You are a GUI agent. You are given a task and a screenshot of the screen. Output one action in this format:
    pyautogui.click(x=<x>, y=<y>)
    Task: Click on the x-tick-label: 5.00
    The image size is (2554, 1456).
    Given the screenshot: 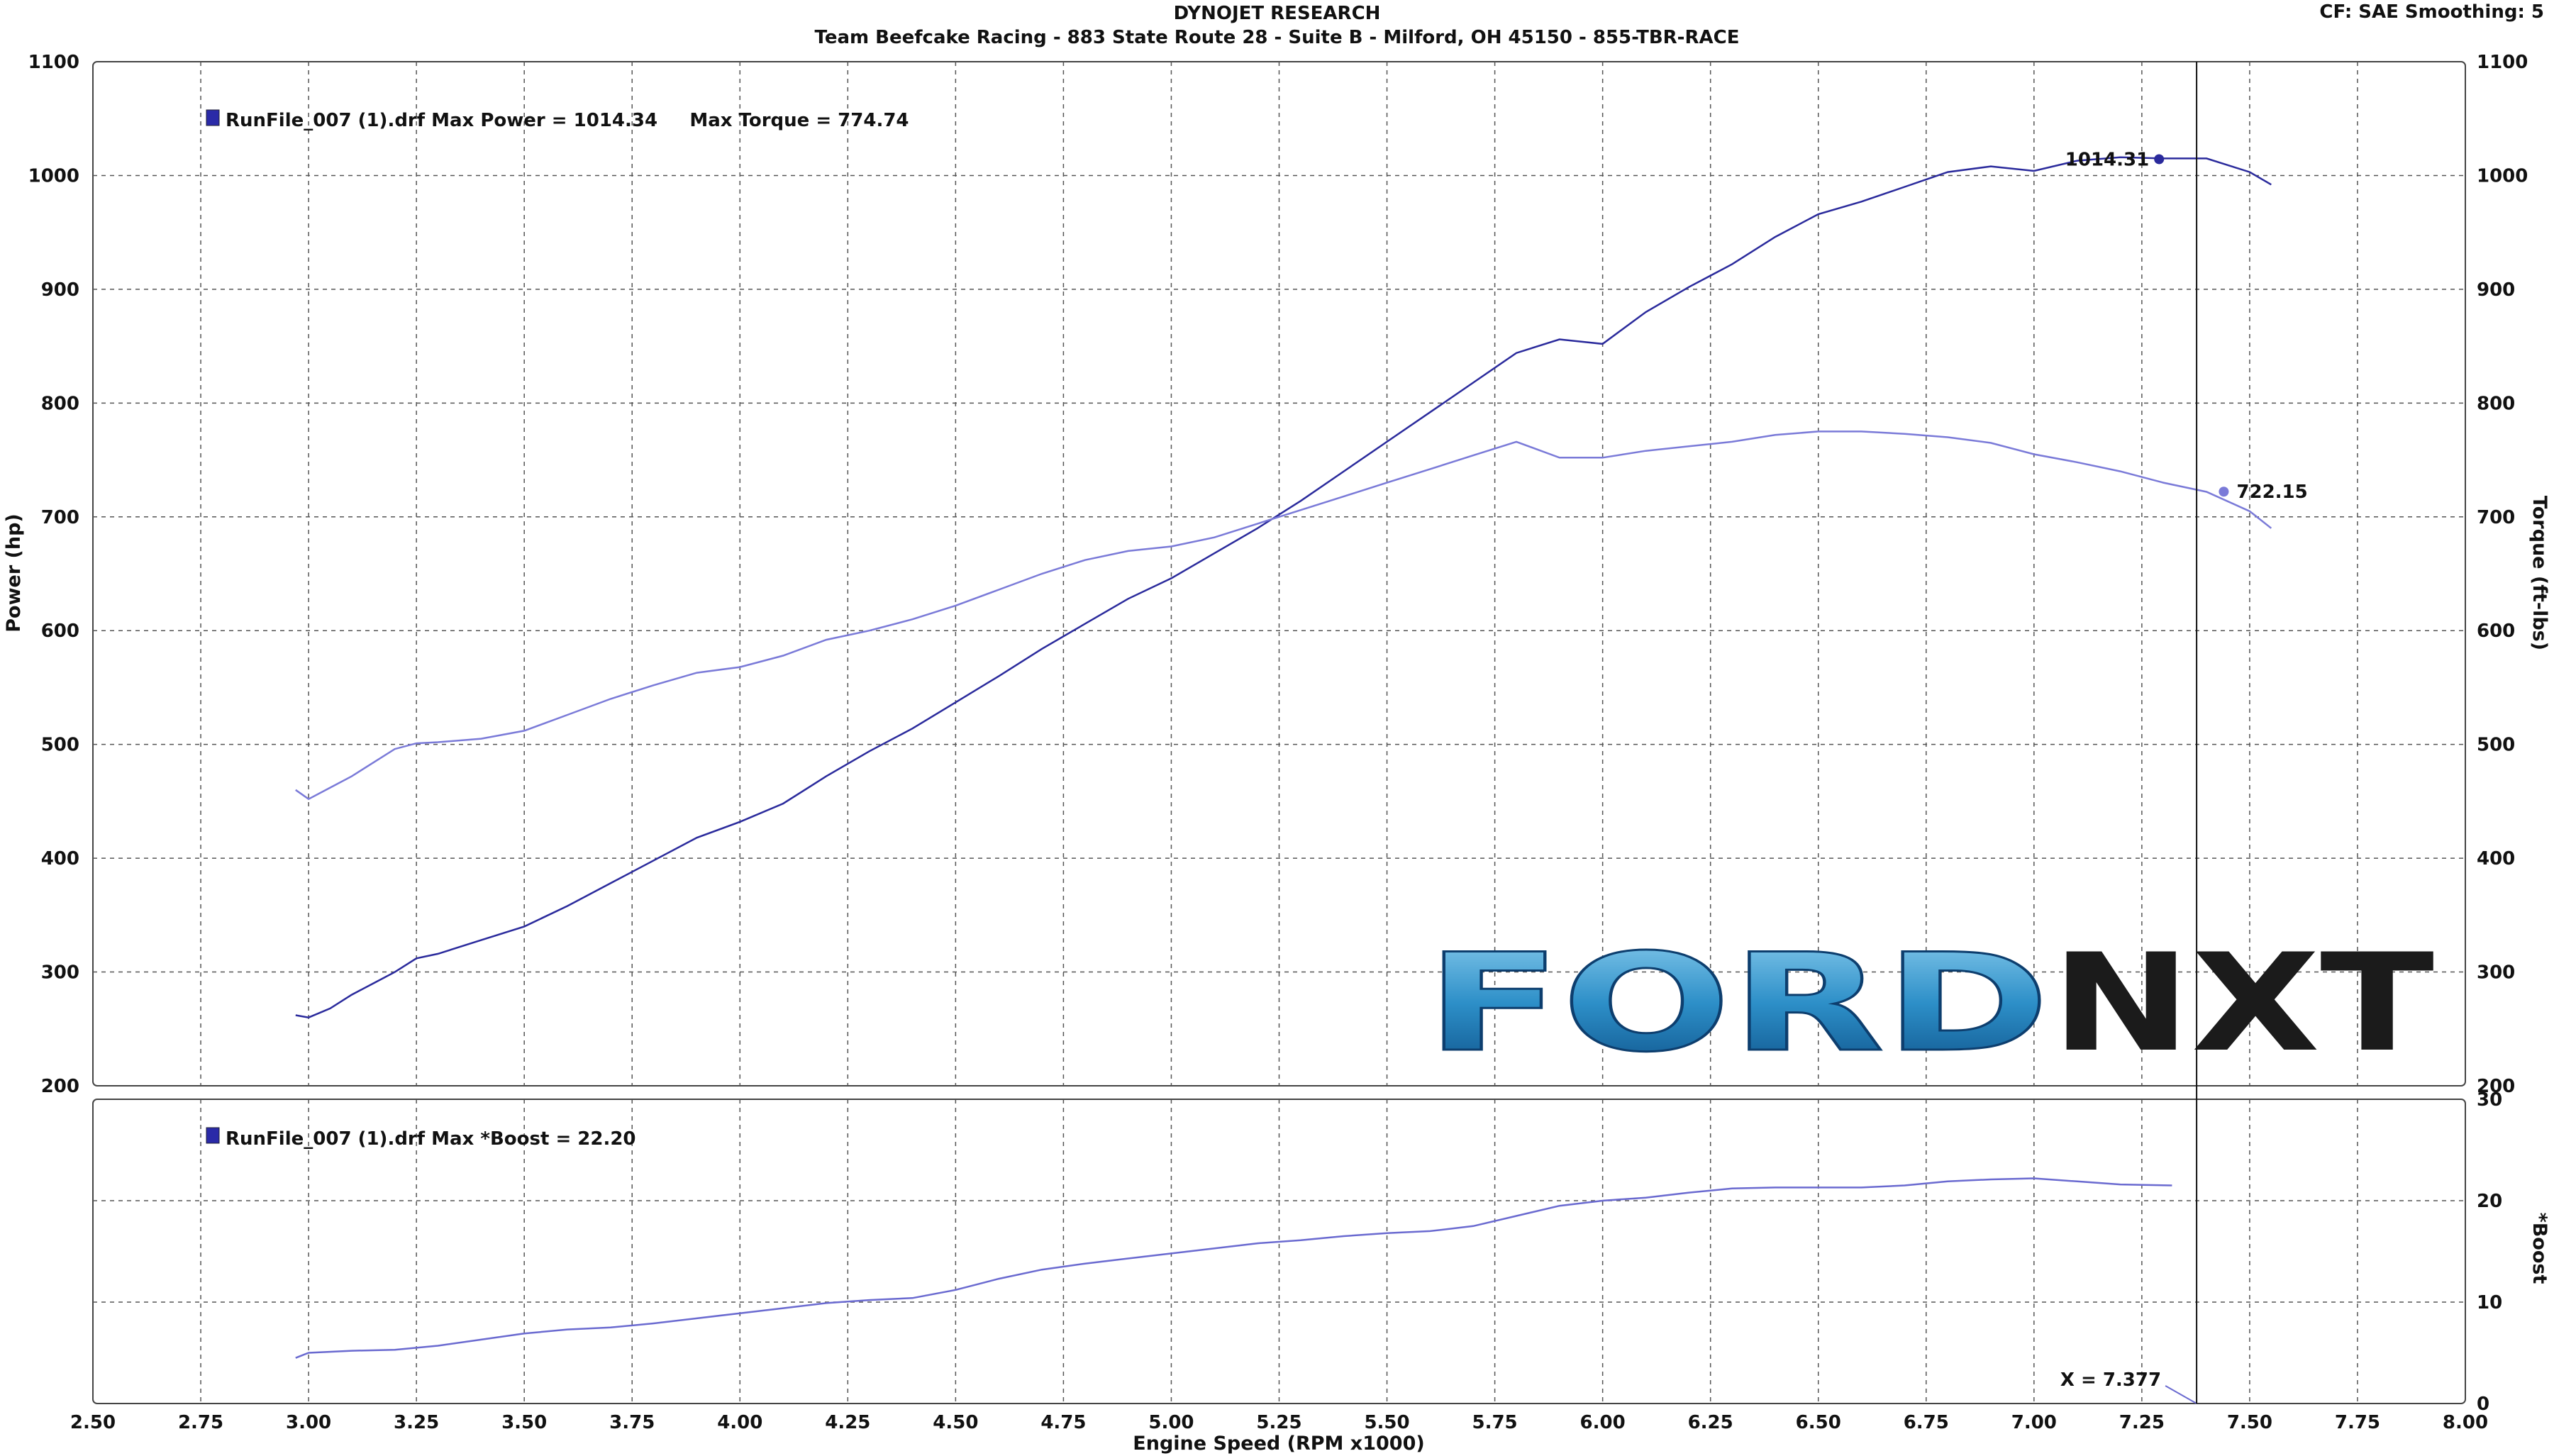 What is the action you would take?
    pyautogui.click(x=1171, y=1423)
    